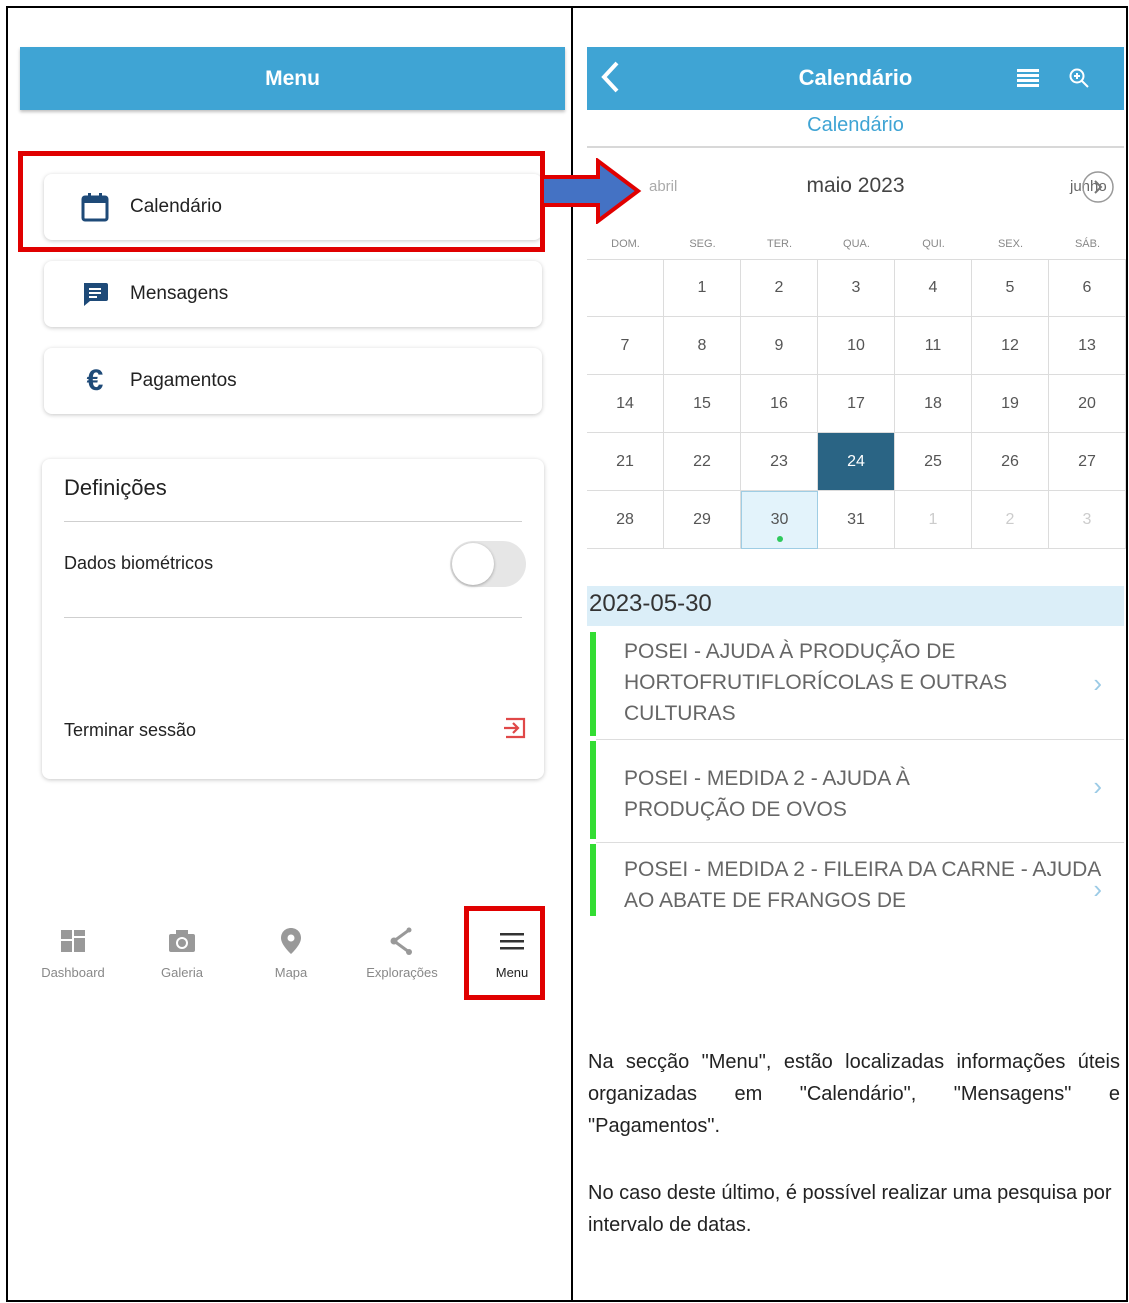  I want to click on calendar-day-cell: 22, so click(702, 462).